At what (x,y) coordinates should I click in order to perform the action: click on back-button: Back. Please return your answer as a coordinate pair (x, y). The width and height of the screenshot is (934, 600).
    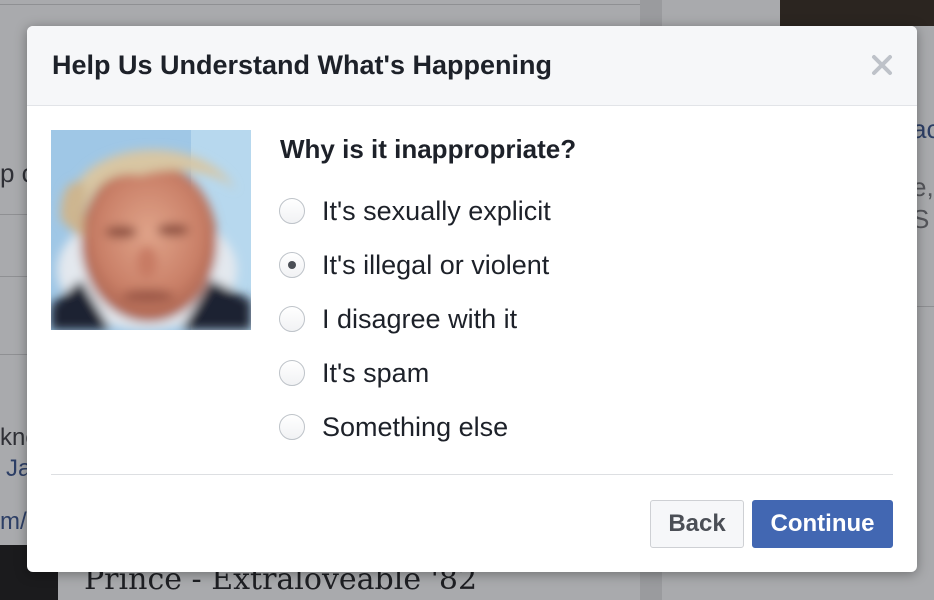
    Looking at the image, I should click on (697, 524).